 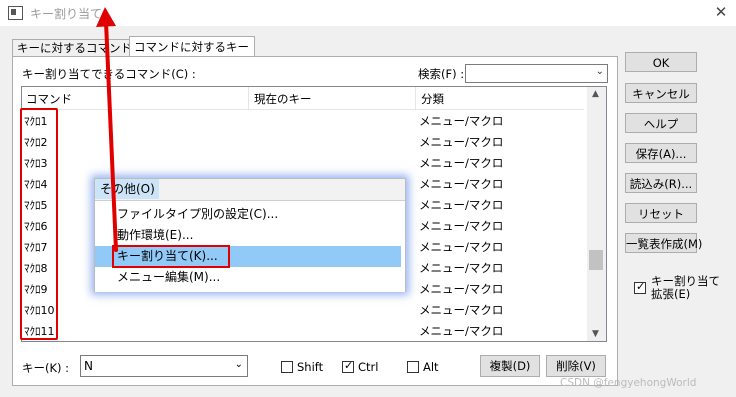 I want to click on table-row: ﾏｸﾛ3 メニュー/マクロ, so click(x=303, y=162).